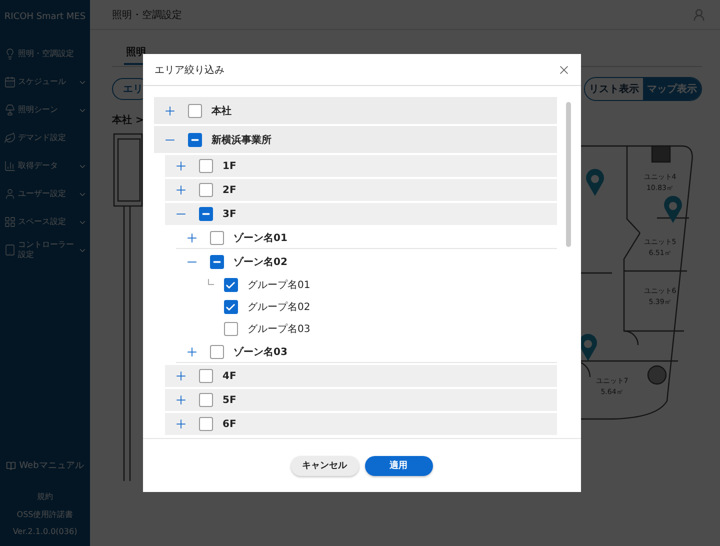 This screenshot has width=720, height=546. What do you see at coordinates (279, 285) in the screenshot?
I see `tree-label: グループ名01` at bounding box center [279, 285].